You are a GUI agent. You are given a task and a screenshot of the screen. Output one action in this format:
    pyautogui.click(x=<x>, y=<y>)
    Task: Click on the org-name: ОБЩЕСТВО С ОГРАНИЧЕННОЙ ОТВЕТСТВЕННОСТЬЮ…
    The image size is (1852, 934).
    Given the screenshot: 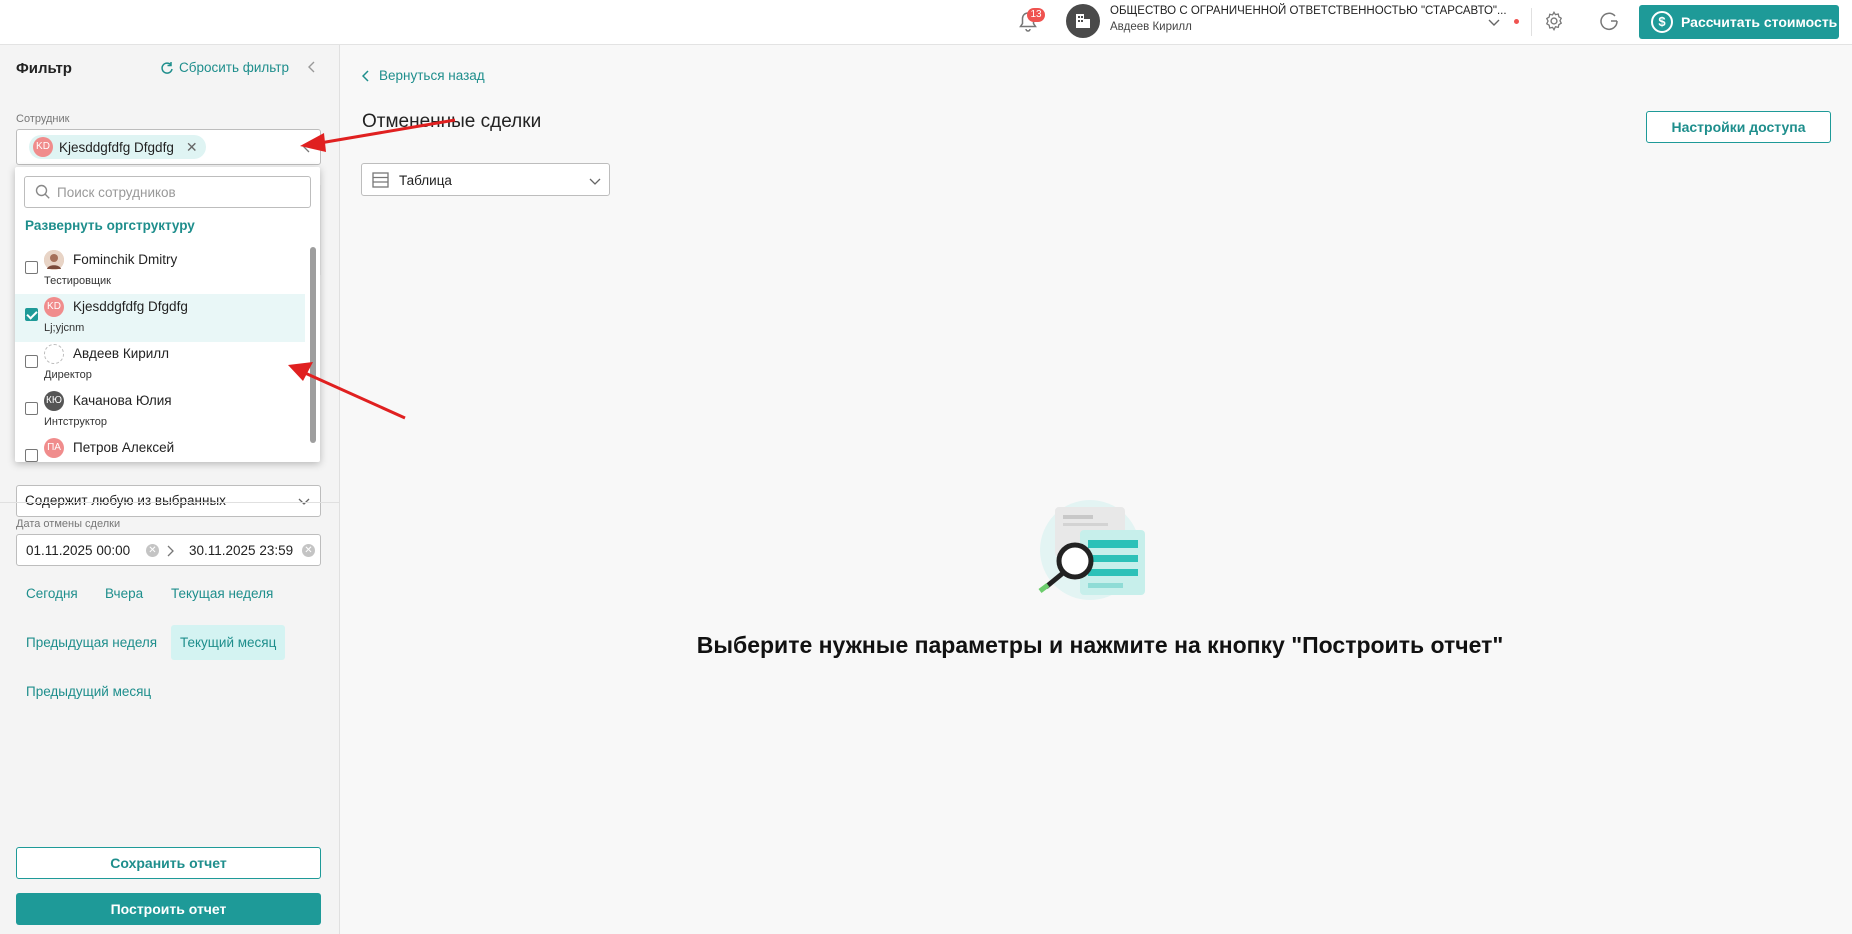 What is the action you would take?
    pyautogui.click(x=1308, y=11)
    